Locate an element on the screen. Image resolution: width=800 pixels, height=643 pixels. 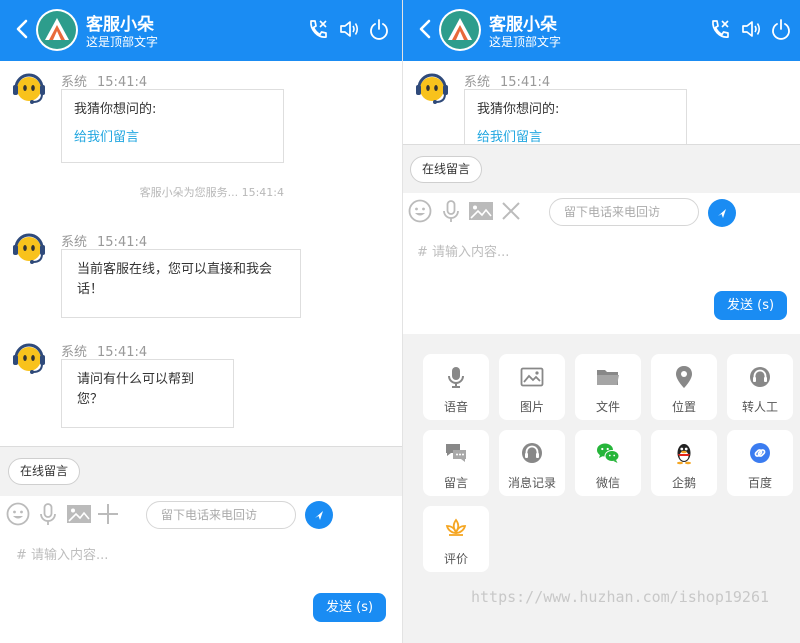
function-history: 消息记录 is located at coordinates (532, 463).